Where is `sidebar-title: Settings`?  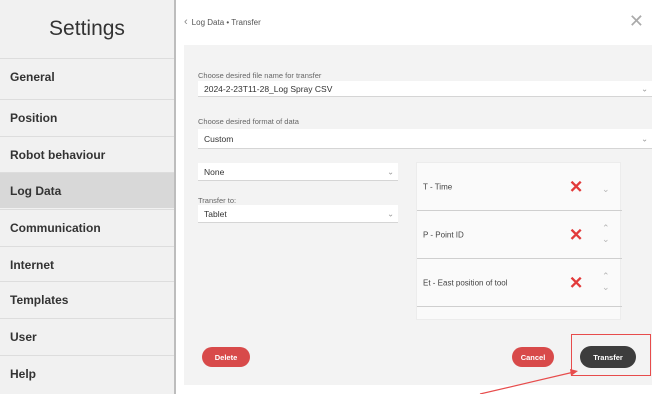 sidebar-title: Settings is located at coordinates (87, 28).